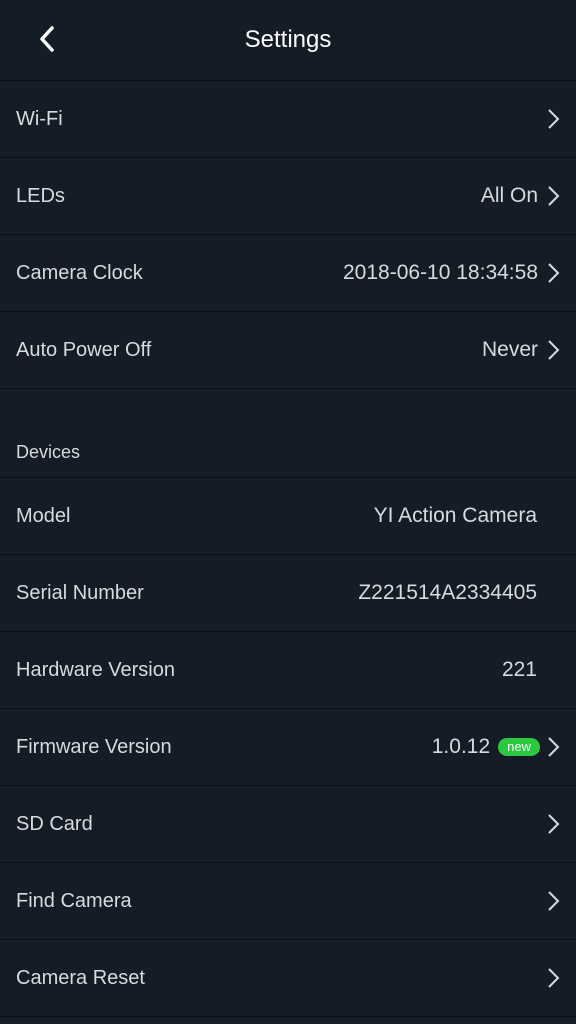  What do you see at coordinates (288, 901) in the screenshot?
I see `find-camera-row: Find Camera` at bounding box center [288, 901].